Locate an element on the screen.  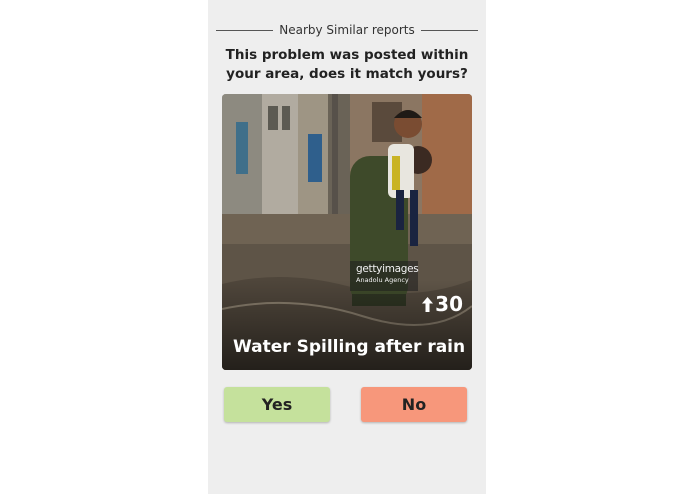
section-header: Nearby Similar reports is located at coordinates (347, 30).